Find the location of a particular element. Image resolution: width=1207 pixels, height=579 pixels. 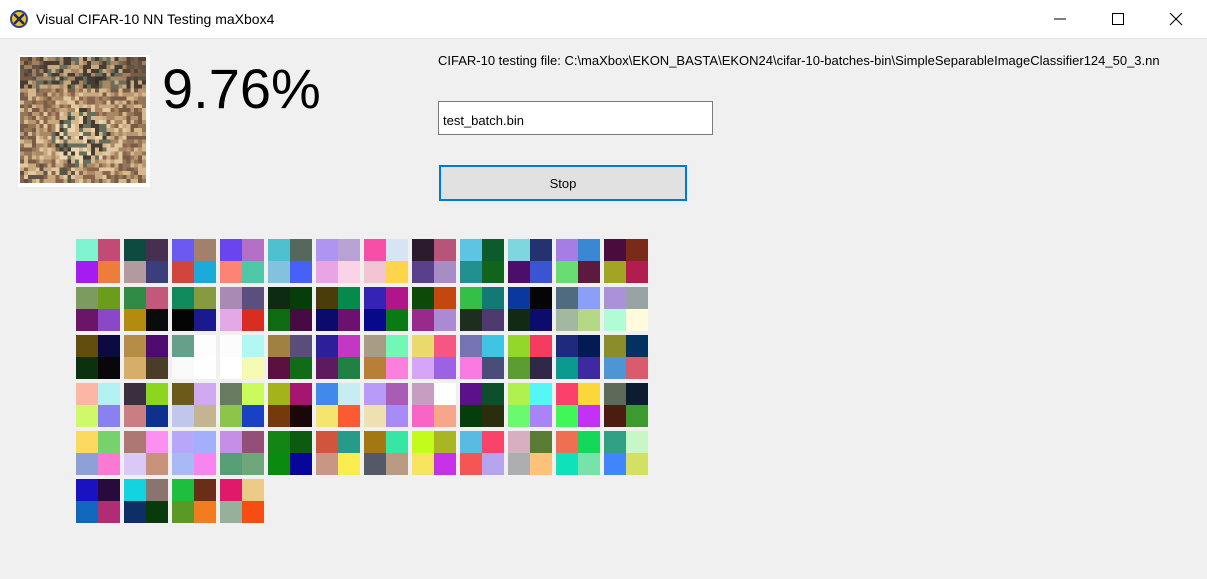

title-bar: Visual CIFAR-10 NN Testing maXbox4 is located at coordinates (603, 19).